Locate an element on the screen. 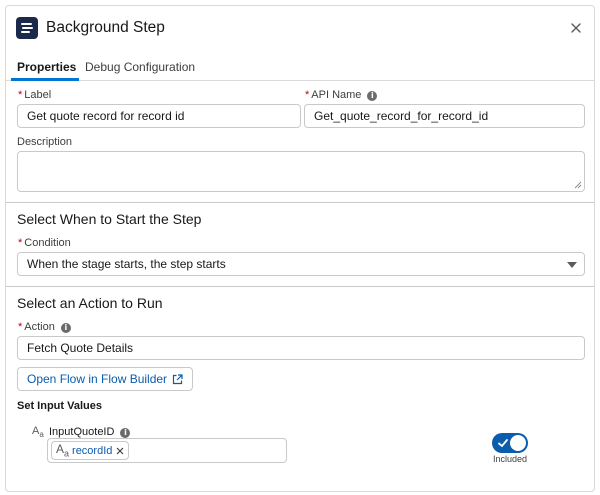 This screenshot has width=600, height=495. description-label: Description is located at coordinates (45, 142).